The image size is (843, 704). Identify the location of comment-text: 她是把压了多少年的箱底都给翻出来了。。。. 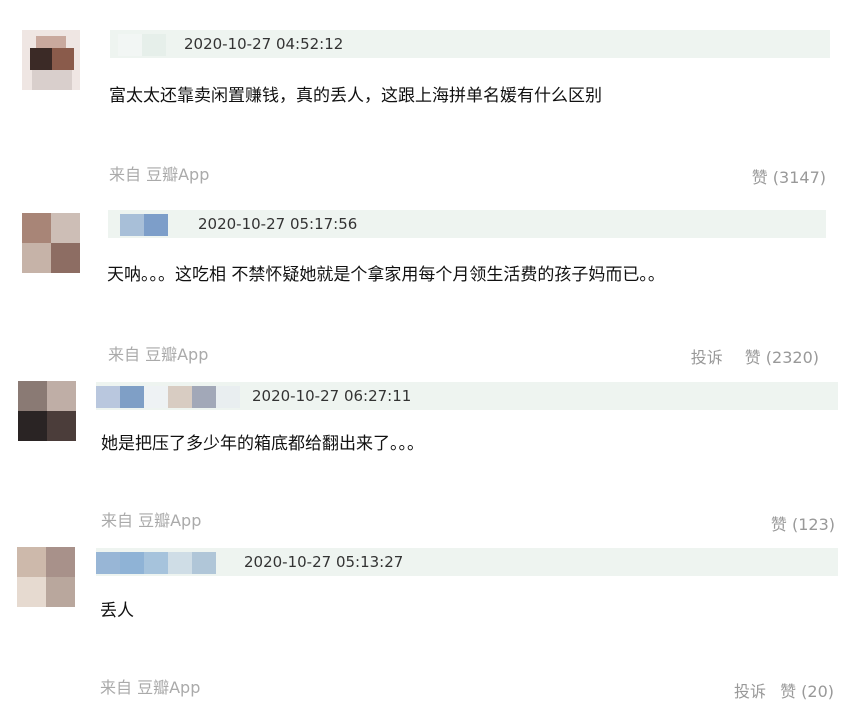
(262, 444).